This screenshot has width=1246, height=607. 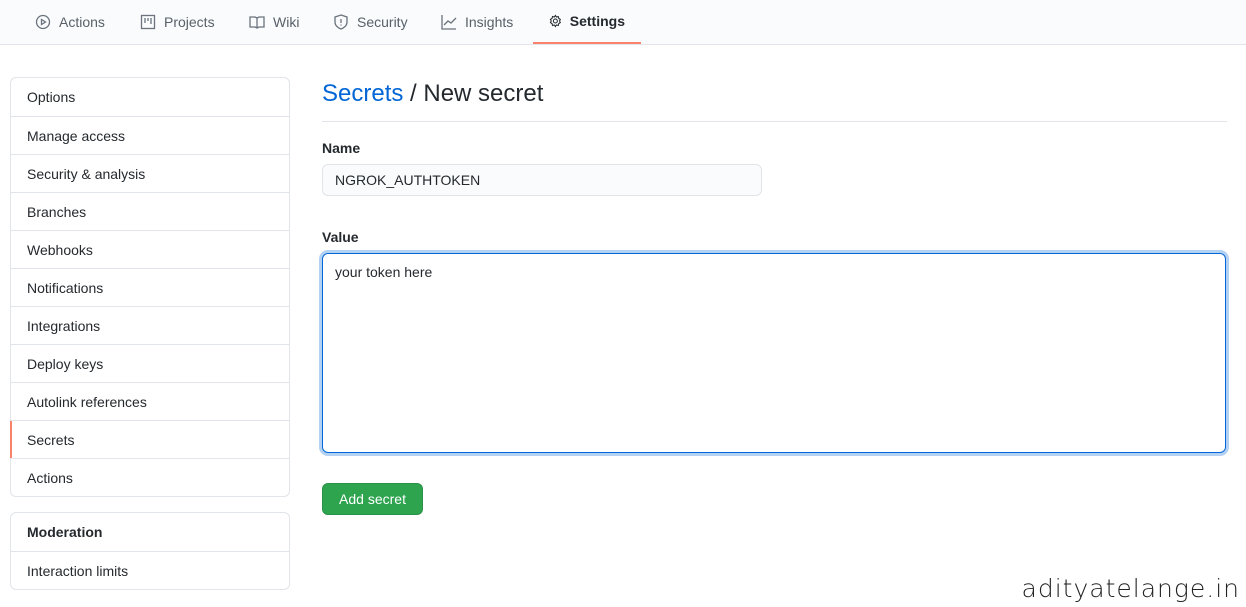 What do you see at coordinates (150, 363) in the screenshot?
I see `sidebar-item-deploy-keys: Deploy keys` at bounding box center [150, 363].